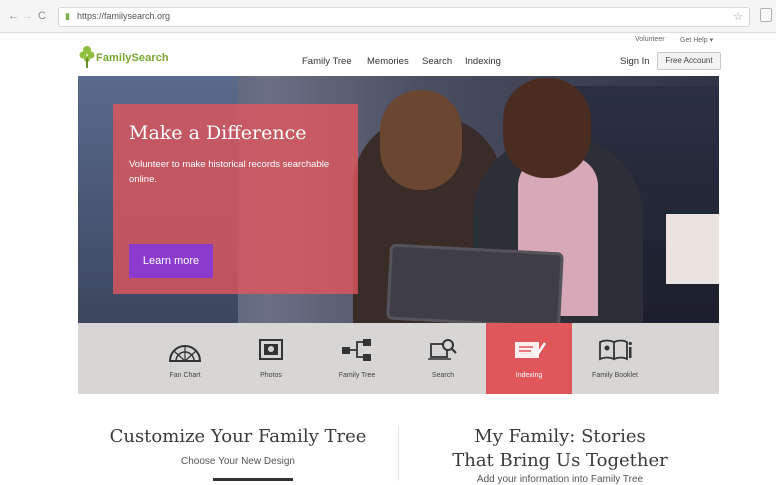 This screenshot has height=485, width=776. I want to click on family-booklet-icon, so click(615, 350).